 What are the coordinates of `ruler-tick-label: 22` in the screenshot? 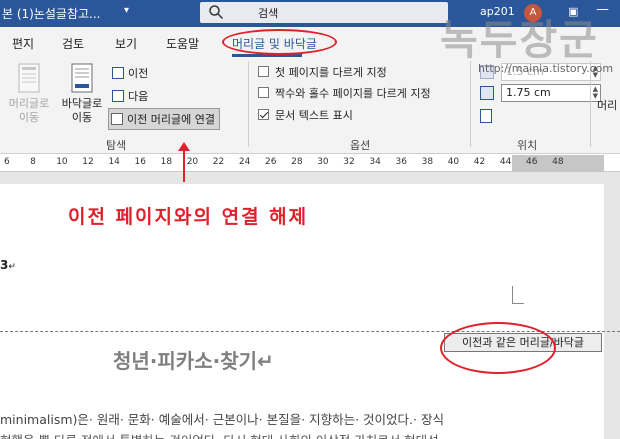 It's located at (218, 162).